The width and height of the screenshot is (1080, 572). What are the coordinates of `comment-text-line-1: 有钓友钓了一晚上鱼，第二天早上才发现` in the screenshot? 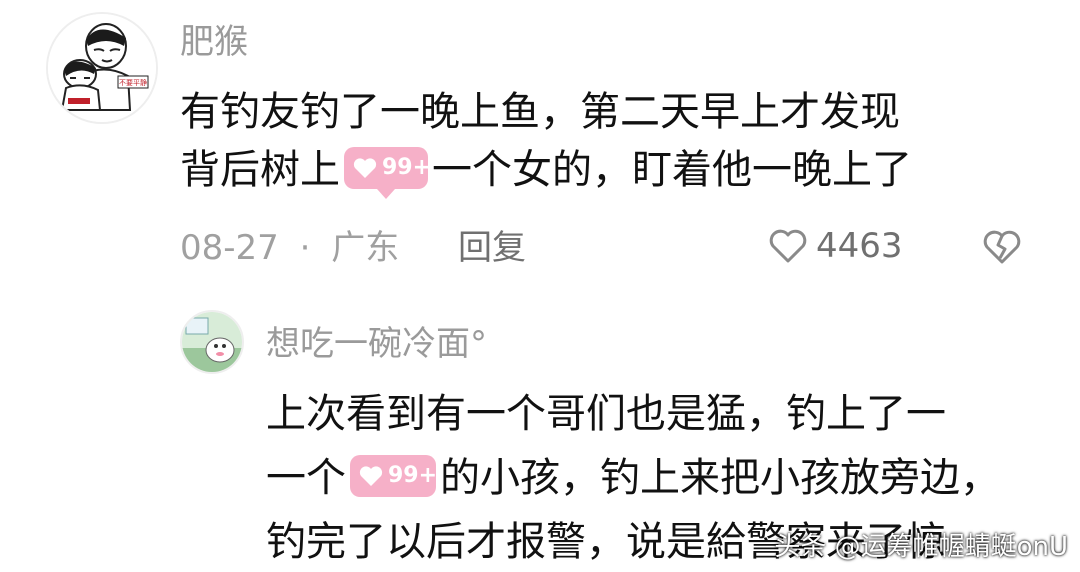 It's located at (540, 112).